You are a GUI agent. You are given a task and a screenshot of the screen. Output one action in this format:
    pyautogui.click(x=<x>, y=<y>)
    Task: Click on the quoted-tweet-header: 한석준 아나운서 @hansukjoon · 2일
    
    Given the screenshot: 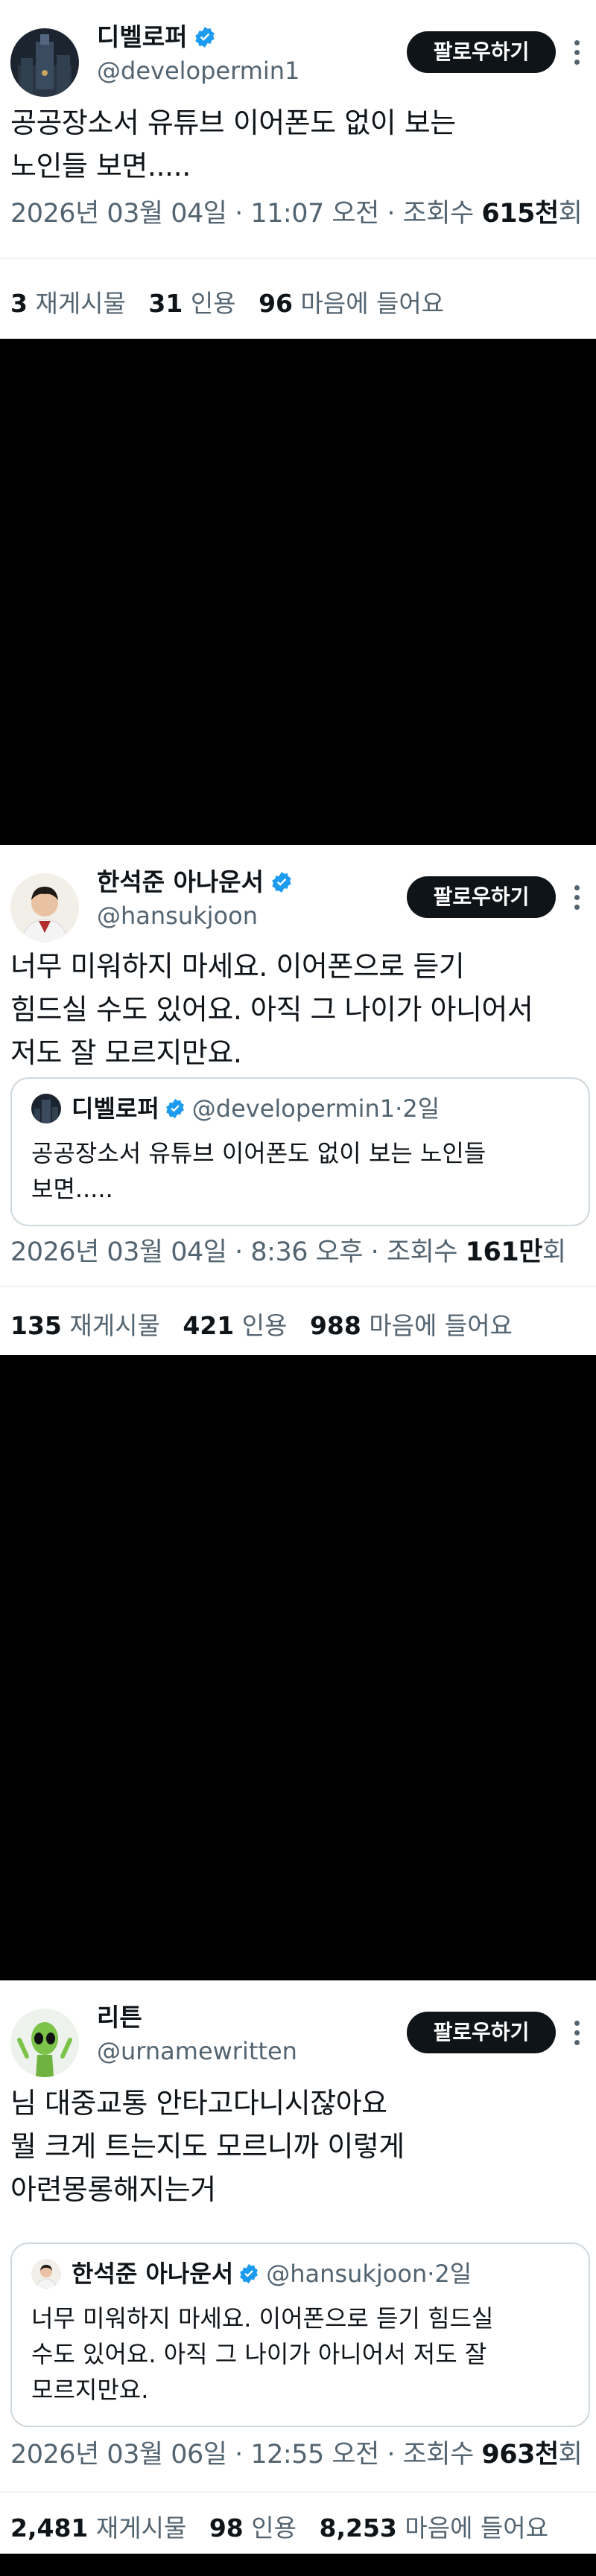 What is the action you would take?
    pyautogui.click(x=252, y=2273)
    